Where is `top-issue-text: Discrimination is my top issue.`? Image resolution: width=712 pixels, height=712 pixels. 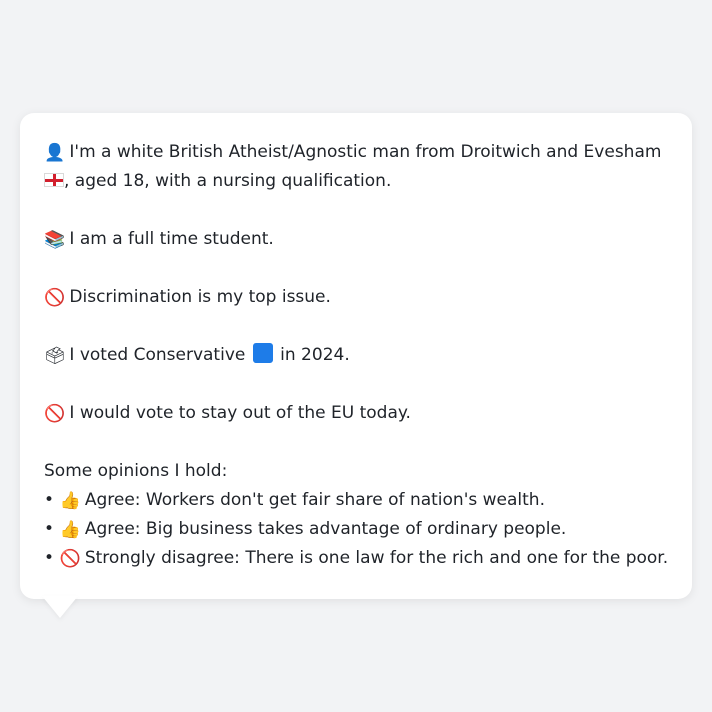
top-issue-text: Discrimination is my top issue. is located at coordinates (200, 297).